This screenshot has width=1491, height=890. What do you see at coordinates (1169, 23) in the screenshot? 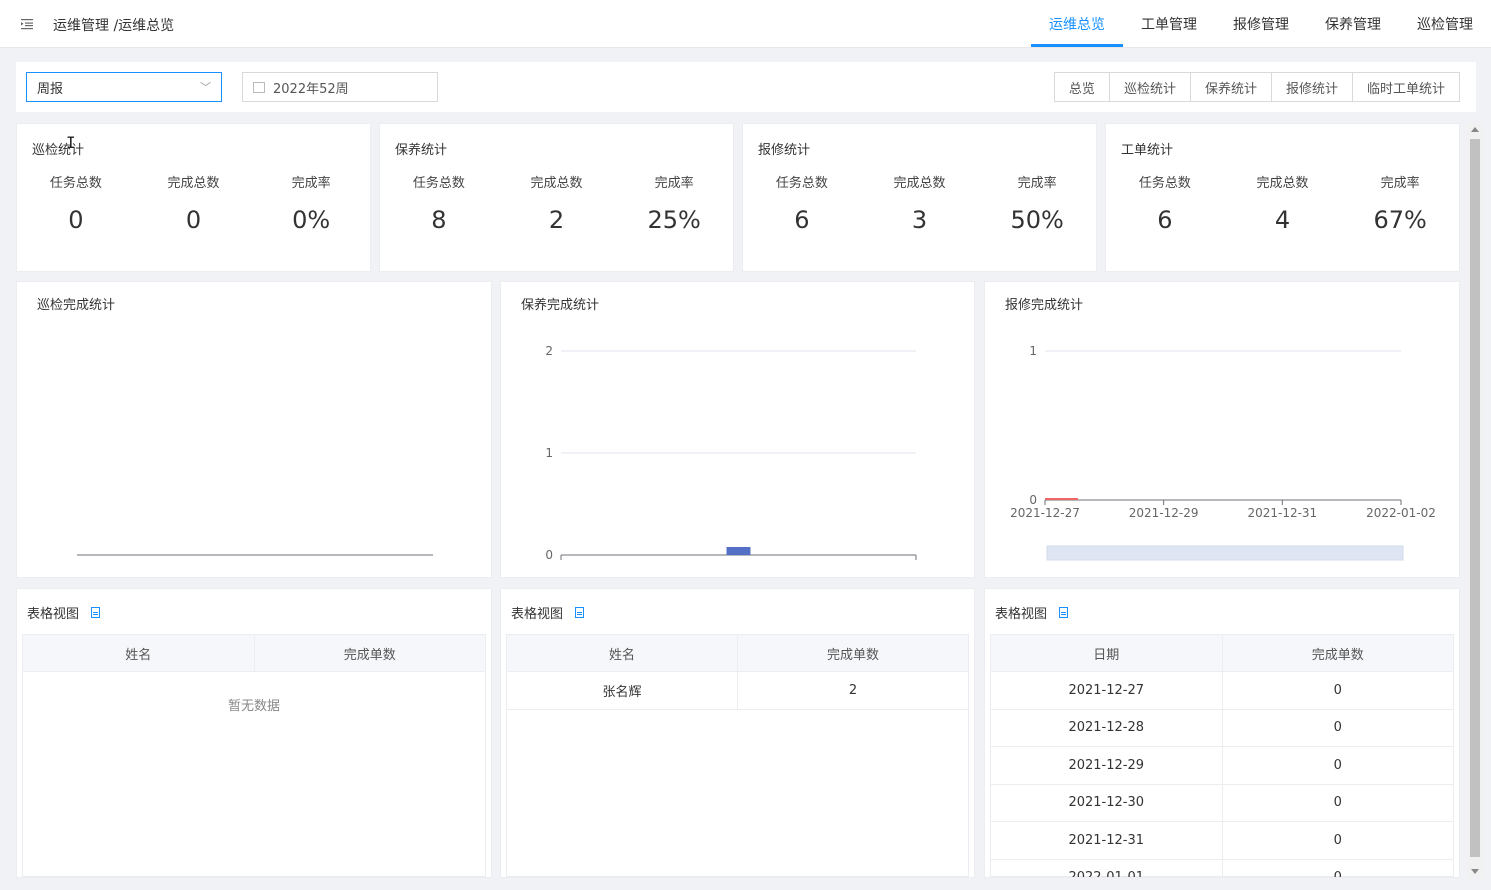
I see `nav-work-orders: 工单管理` at bounding box center [1169, 23].